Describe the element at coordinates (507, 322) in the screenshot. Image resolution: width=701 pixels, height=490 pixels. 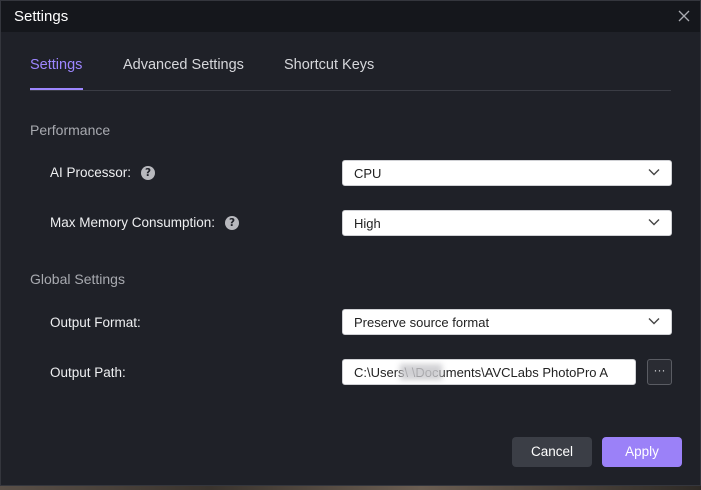
I see `output-format-select: Preserve source format` at that location.